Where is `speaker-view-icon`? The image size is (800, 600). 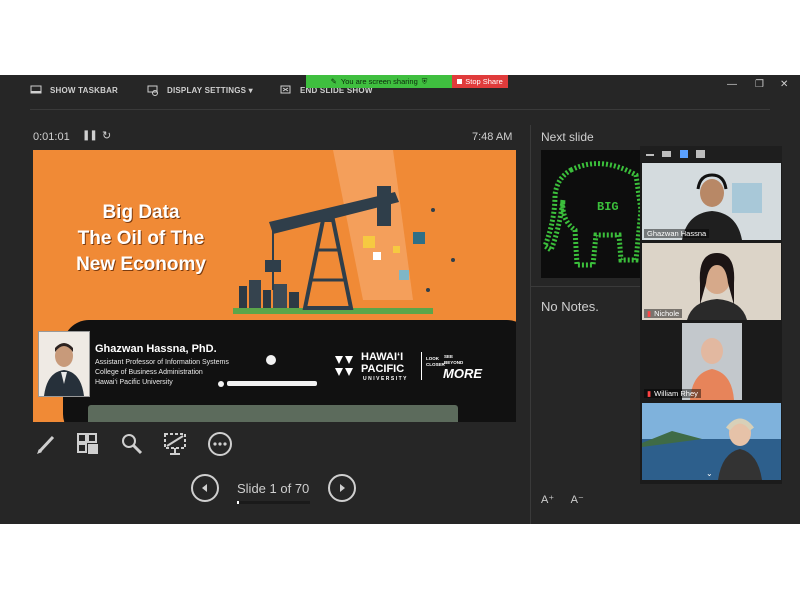
speaker-view-icon is located at coordinates (666, 154).